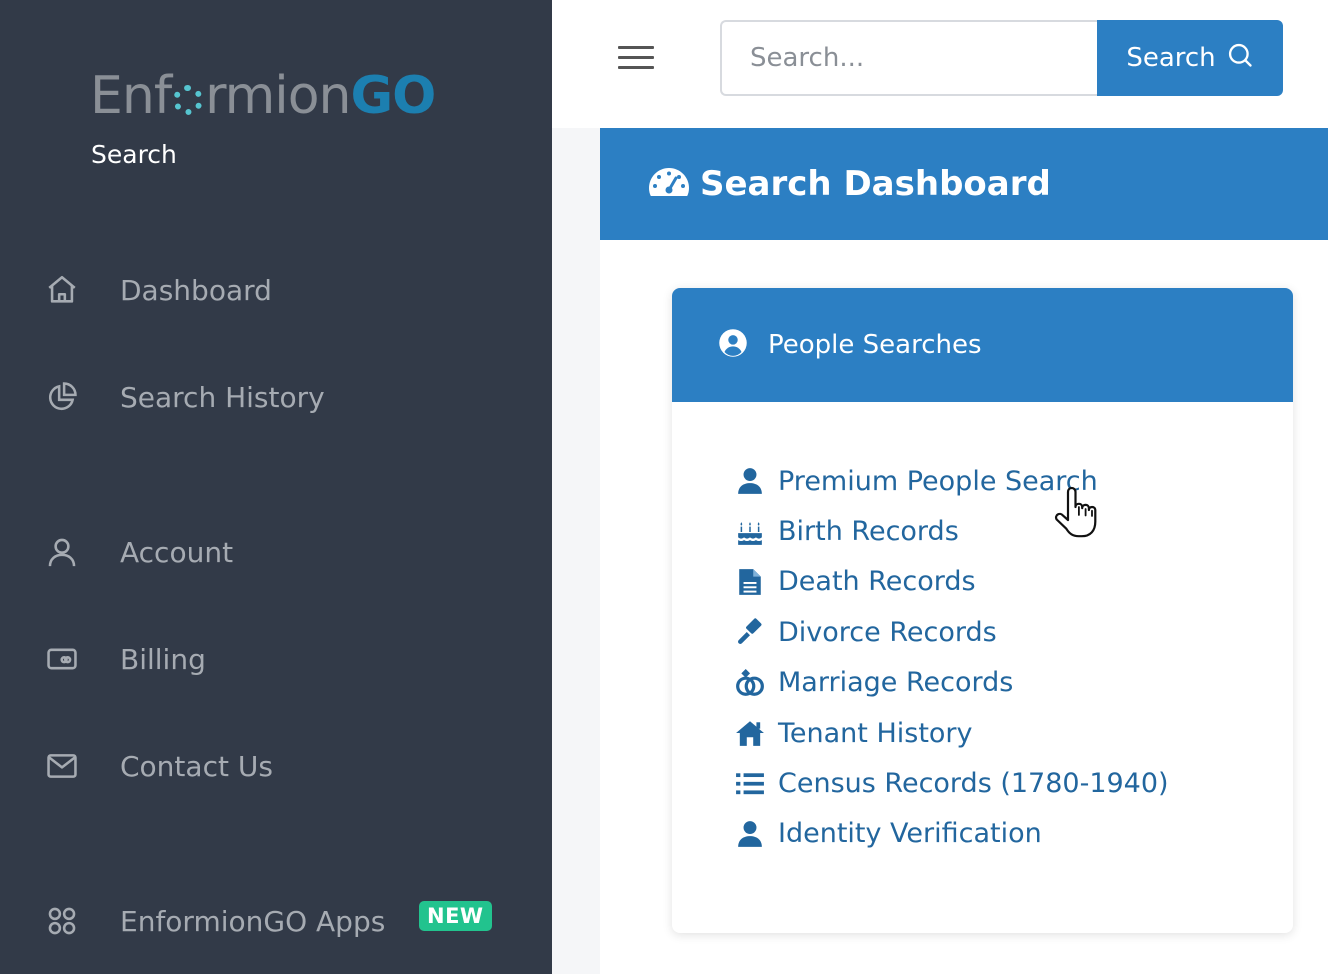 Image resolution: width=1328 pixels, height=974 pixels. What do you see at coordinates (196, 290) in the screenshot?
I see `sidebar-item-label: Dashboard` at bounding box center [196, 290].